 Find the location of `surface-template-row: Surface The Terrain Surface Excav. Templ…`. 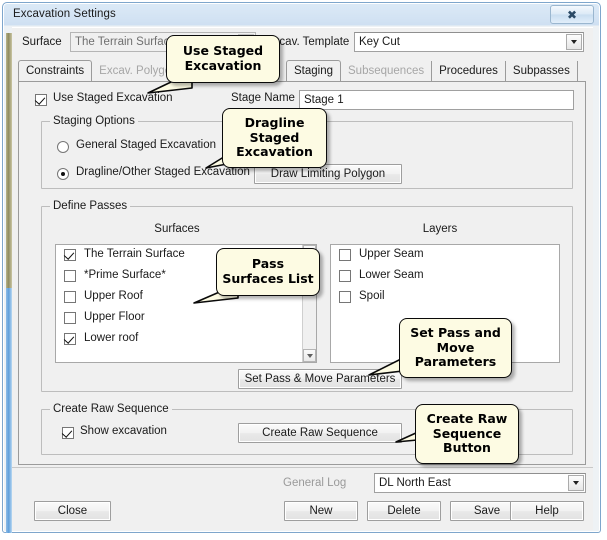

surface-template-row: Surface The Terrain Surface Excav. Templ… is located at coordinates (302, 43).